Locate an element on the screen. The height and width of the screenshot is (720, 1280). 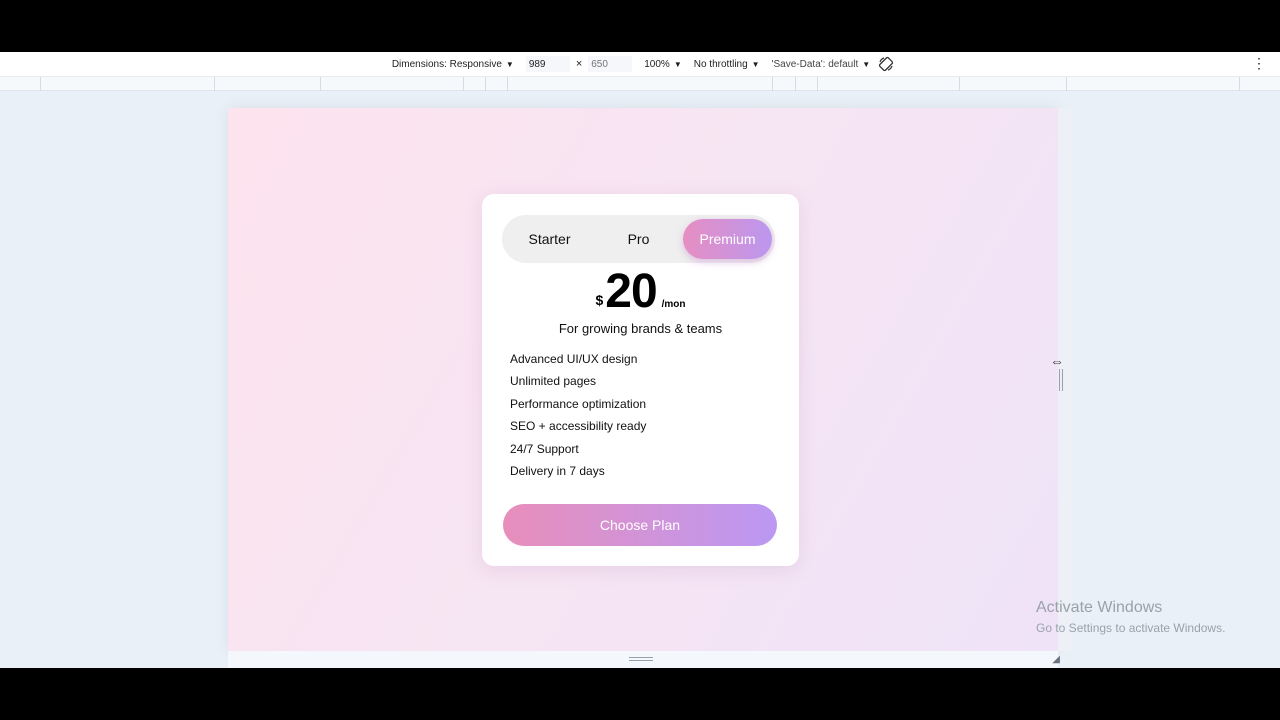
zoom-label: 100% is located at coordinates (657, 64).